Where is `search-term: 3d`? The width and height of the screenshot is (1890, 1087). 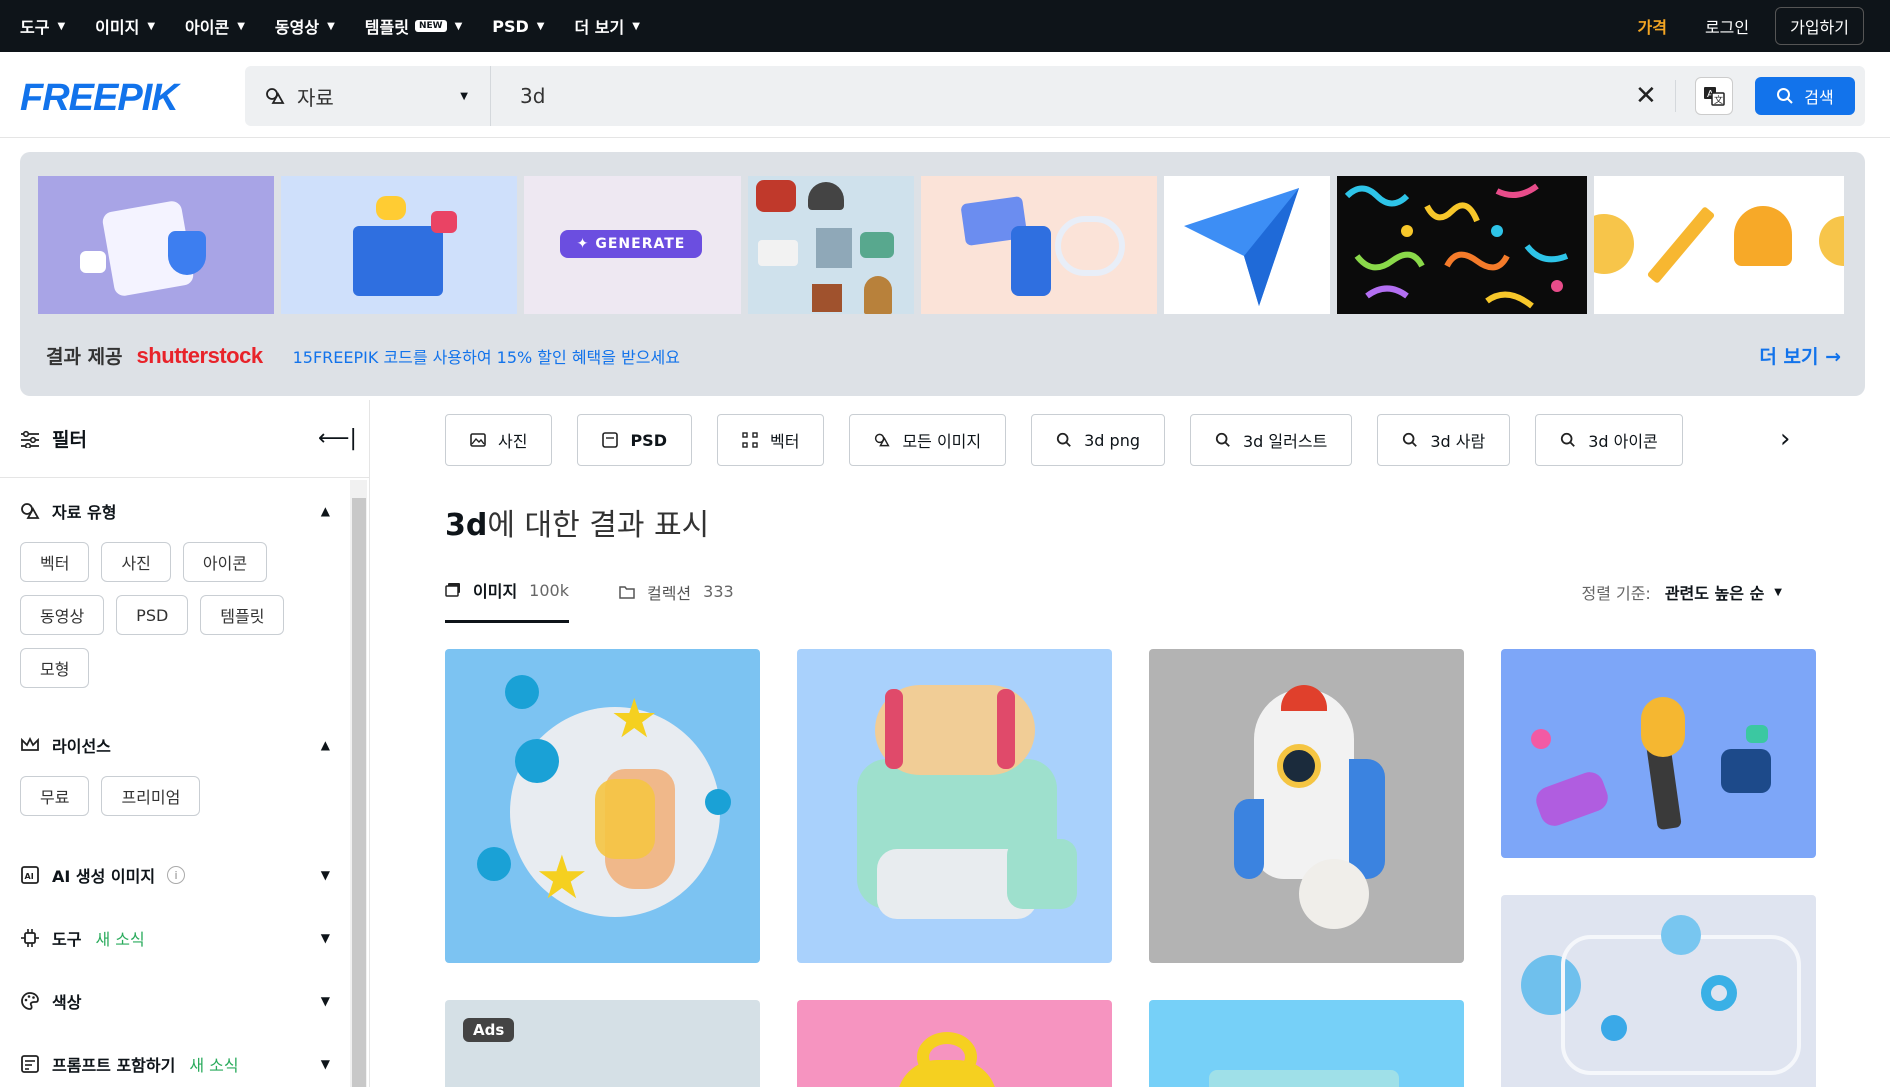 search-term: 3d is located at coordinates (466, 525).